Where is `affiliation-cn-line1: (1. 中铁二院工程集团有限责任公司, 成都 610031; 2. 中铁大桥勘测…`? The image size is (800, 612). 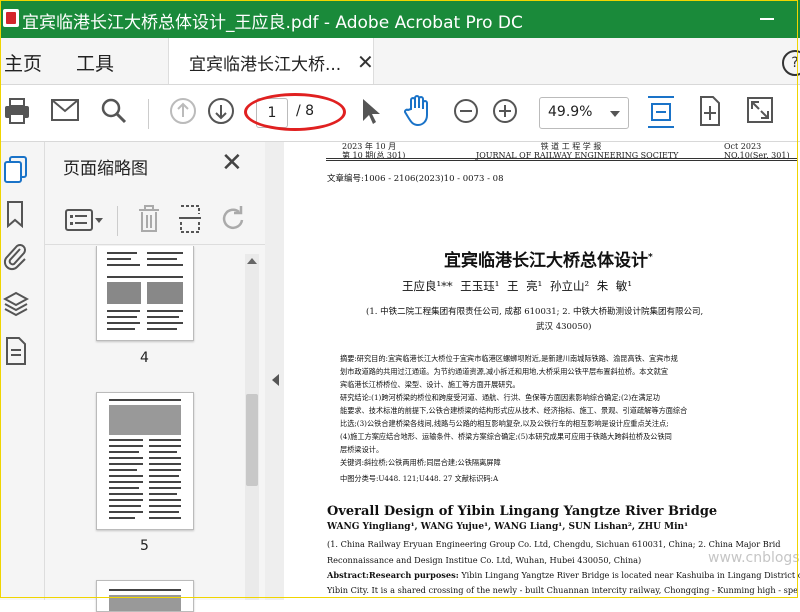 affiliation-cn-line1: (1. 中铁二院工程集团有限责任公司, 成都 610031; 2. 中铁大桥勘测… is located at coordinates (535, 312).